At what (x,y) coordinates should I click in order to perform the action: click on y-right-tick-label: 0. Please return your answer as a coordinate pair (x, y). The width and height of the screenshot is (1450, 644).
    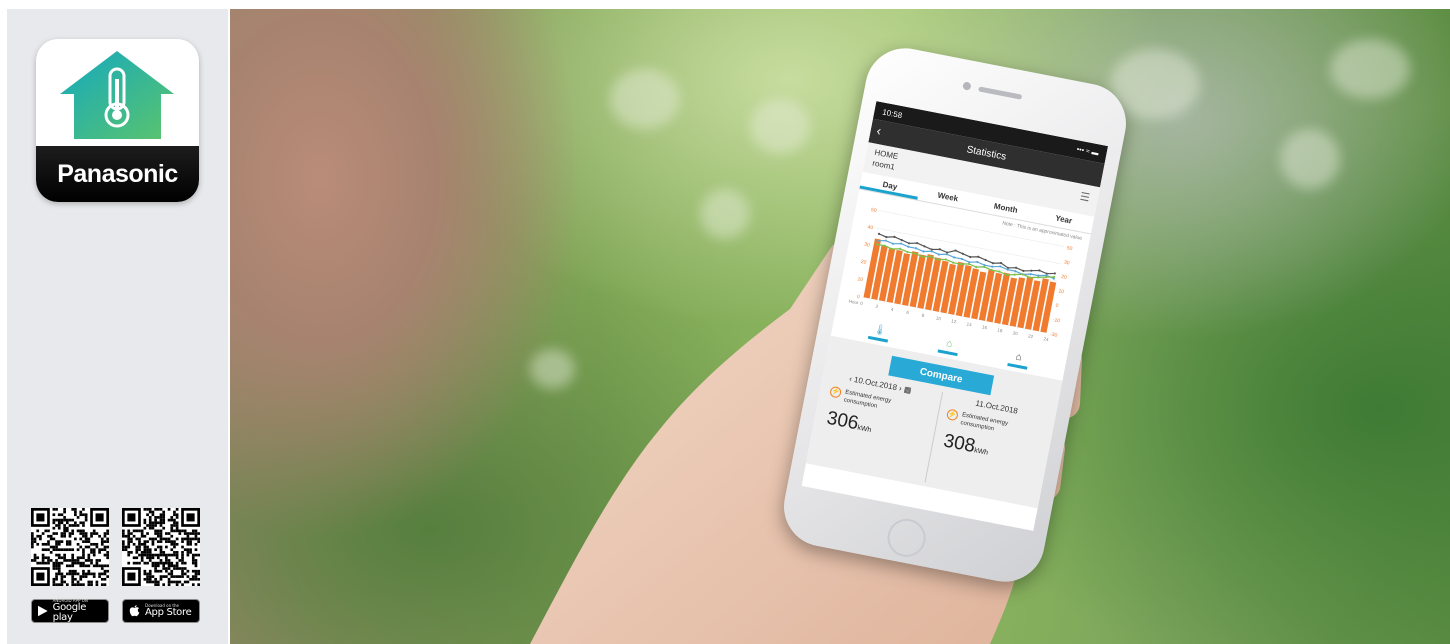
    Looking at the image, I should click on (1057, 306).